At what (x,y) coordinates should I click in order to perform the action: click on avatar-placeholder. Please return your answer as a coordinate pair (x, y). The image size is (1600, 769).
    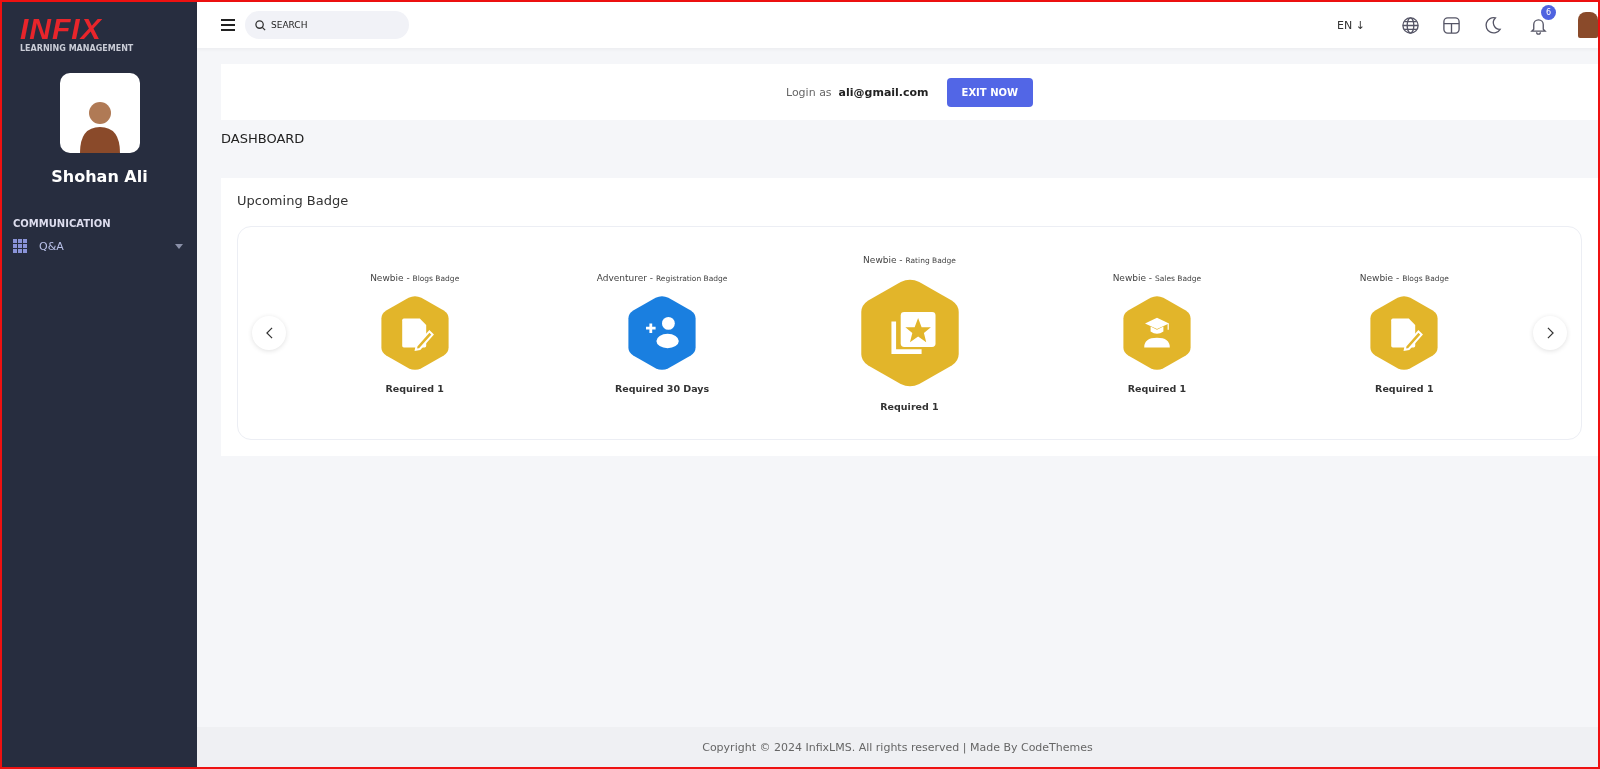
    Looking at the image, I should click on (1588, 25).